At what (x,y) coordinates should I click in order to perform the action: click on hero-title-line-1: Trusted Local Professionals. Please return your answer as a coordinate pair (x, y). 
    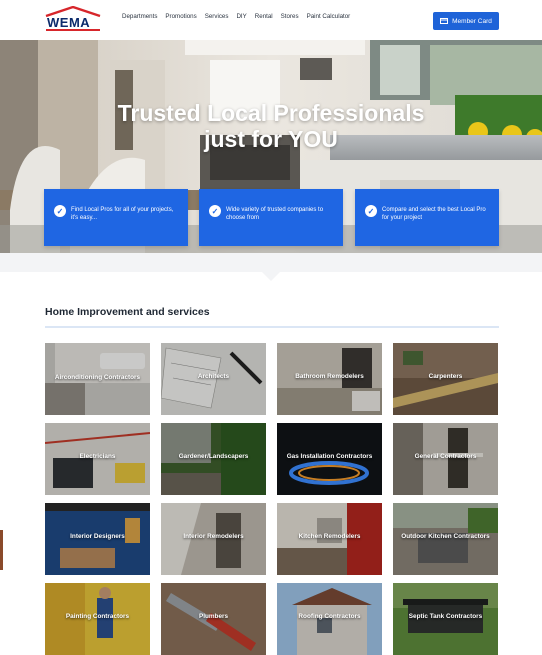
    Looking at the image, I should click on (271, 113).